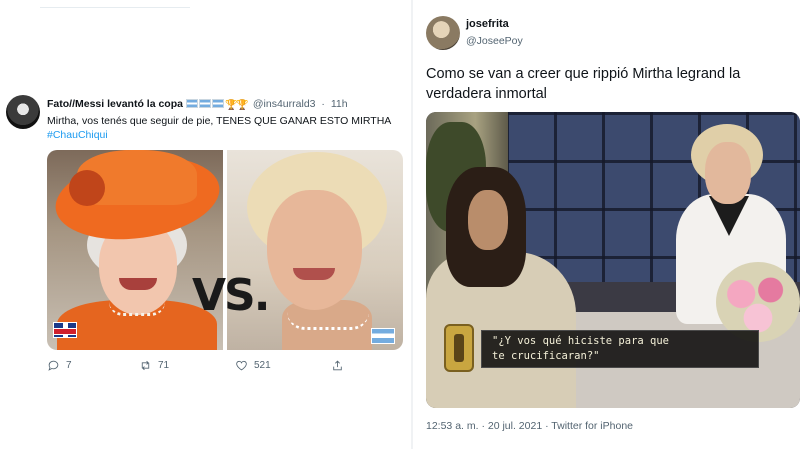  I want to click on display-name: josefrita, so click(487, 24).